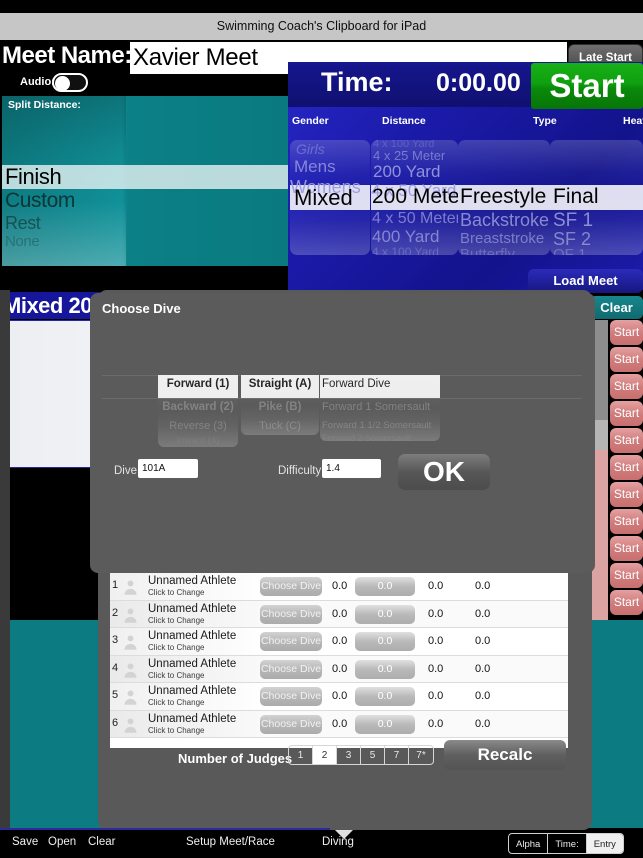 Image resolution: width=643 pixels, height=858 pixels. Describe the element at coordinates (444, 472) in the screenshot. I see `ok-button: OK` at that location.